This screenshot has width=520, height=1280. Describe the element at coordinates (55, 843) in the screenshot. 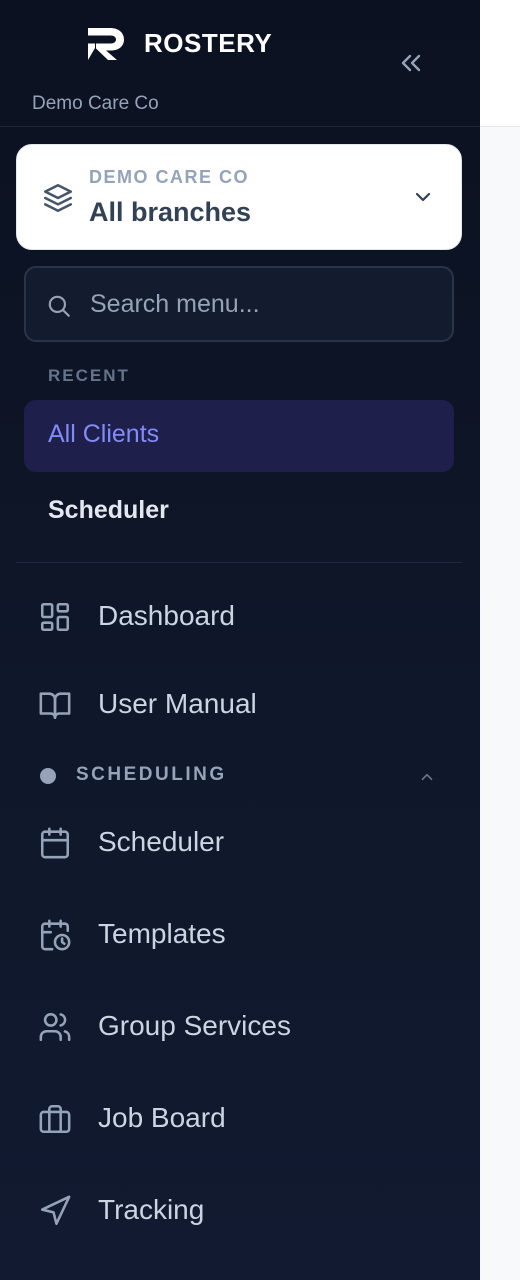

I see `calendar-icon` at that location.